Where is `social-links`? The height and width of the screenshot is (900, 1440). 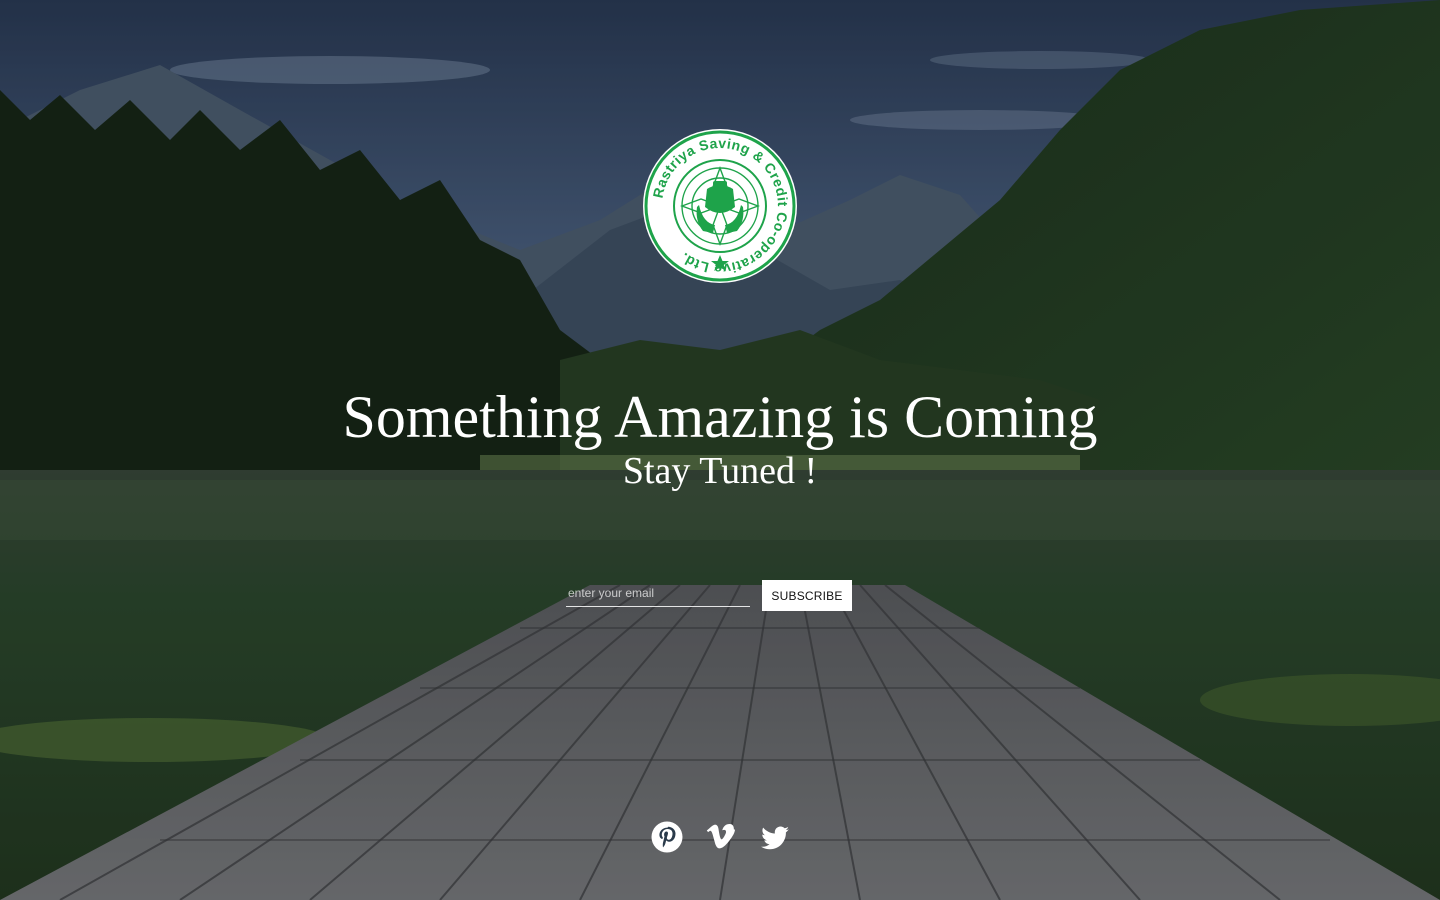
social-links is located at coordinates (723, 838).